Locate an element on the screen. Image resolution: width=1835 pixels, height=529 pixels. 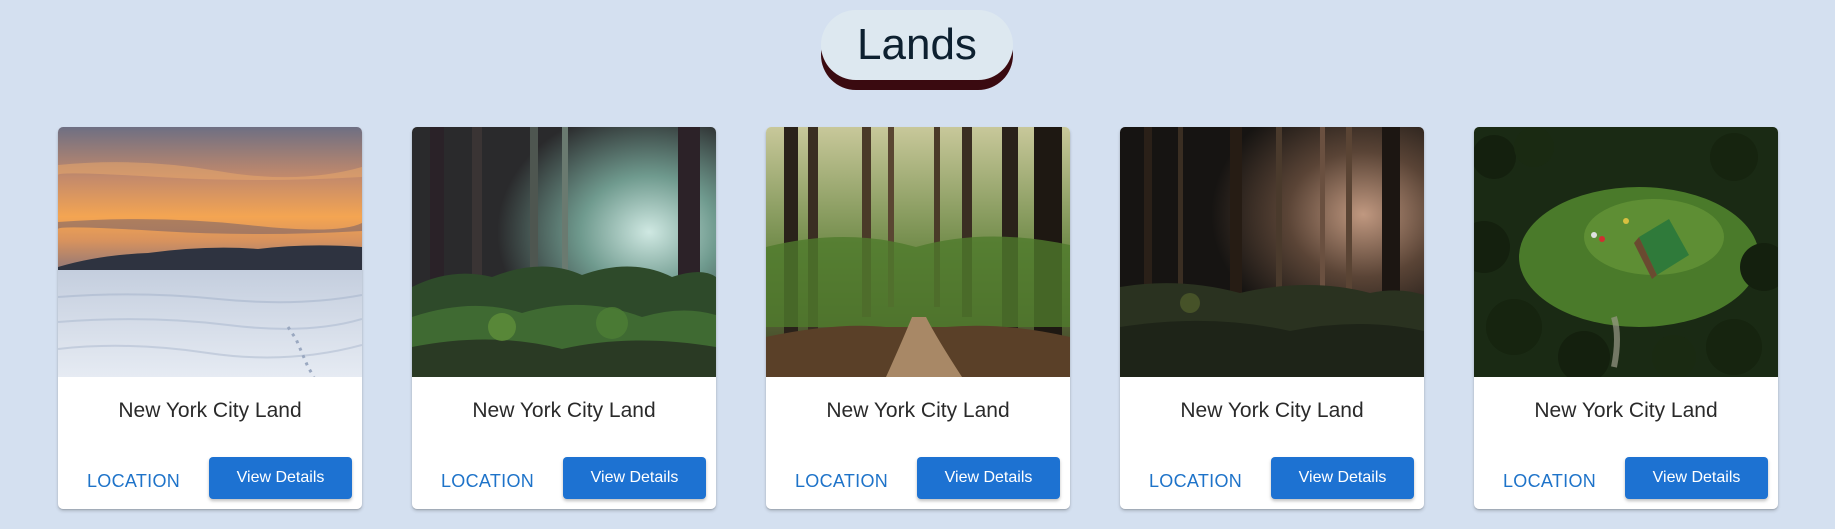
land-image-snowy-lake is located at coordinates (210, 252).